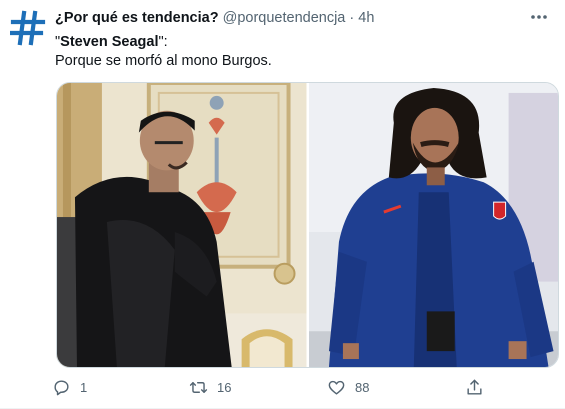 The width and height of the screenshot is (565, 409). What do you see at coordinates (366, 18) in the screenshot?
I see `timestamp: 4h` at bounding box center [366, 18].